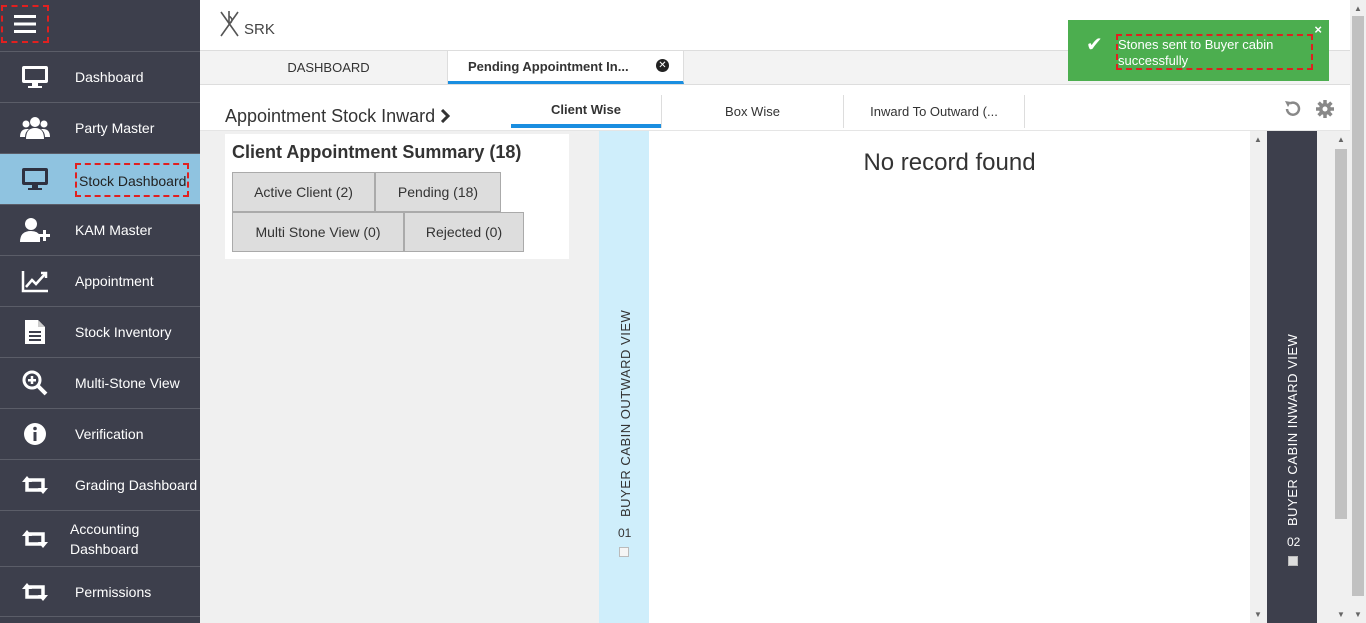  I want to click on sidebar-item-stock-dashboard: Stock Dashboard, so click(100, 178).